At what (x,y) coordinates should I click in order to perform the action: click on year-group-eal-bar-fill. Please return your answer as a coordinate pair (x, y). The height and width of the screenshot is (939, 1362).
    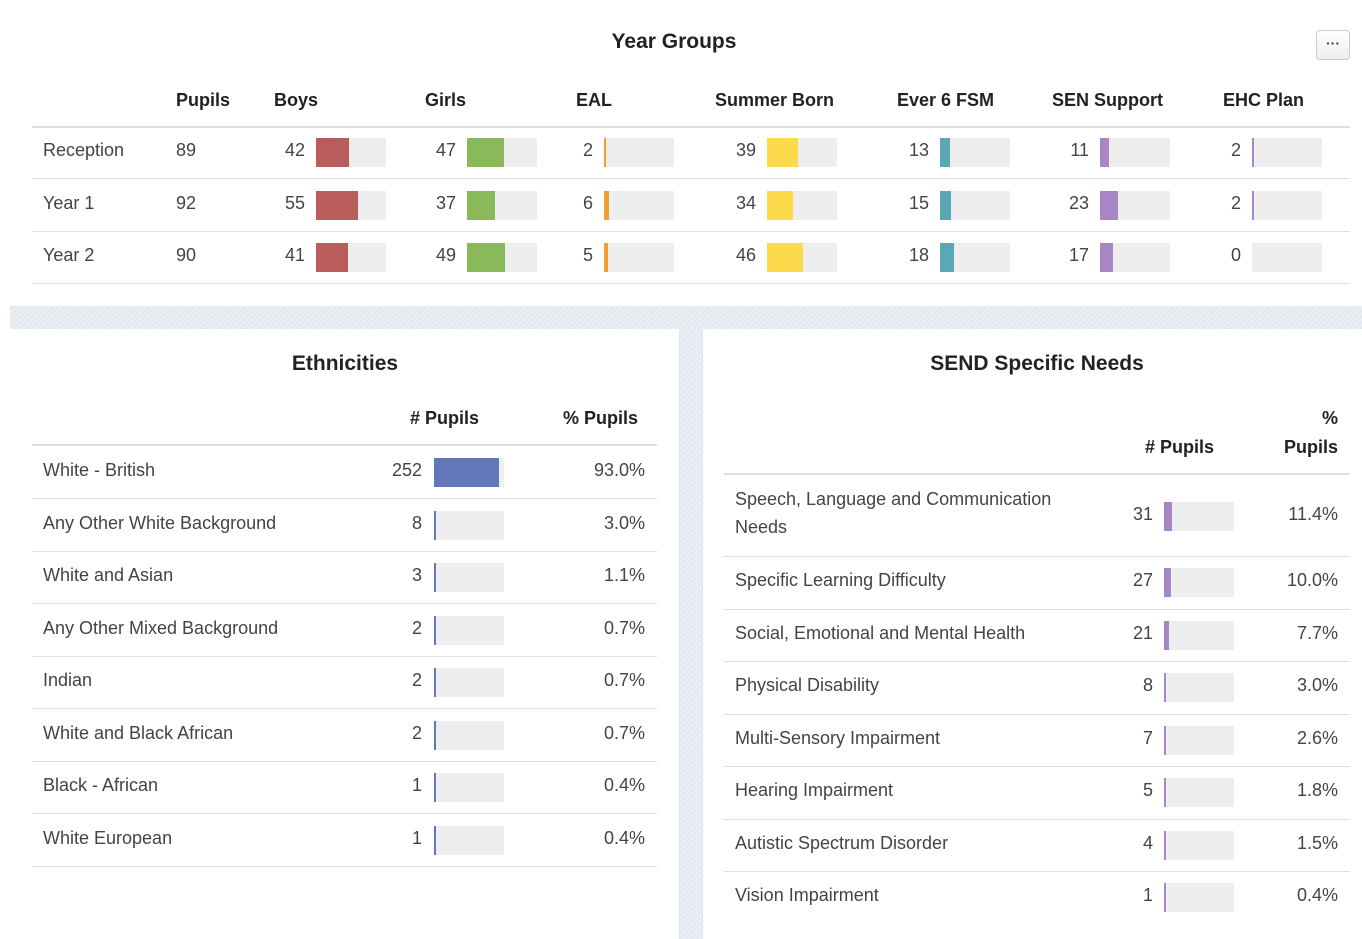
    Looking at the image, I should click on (606, 257).